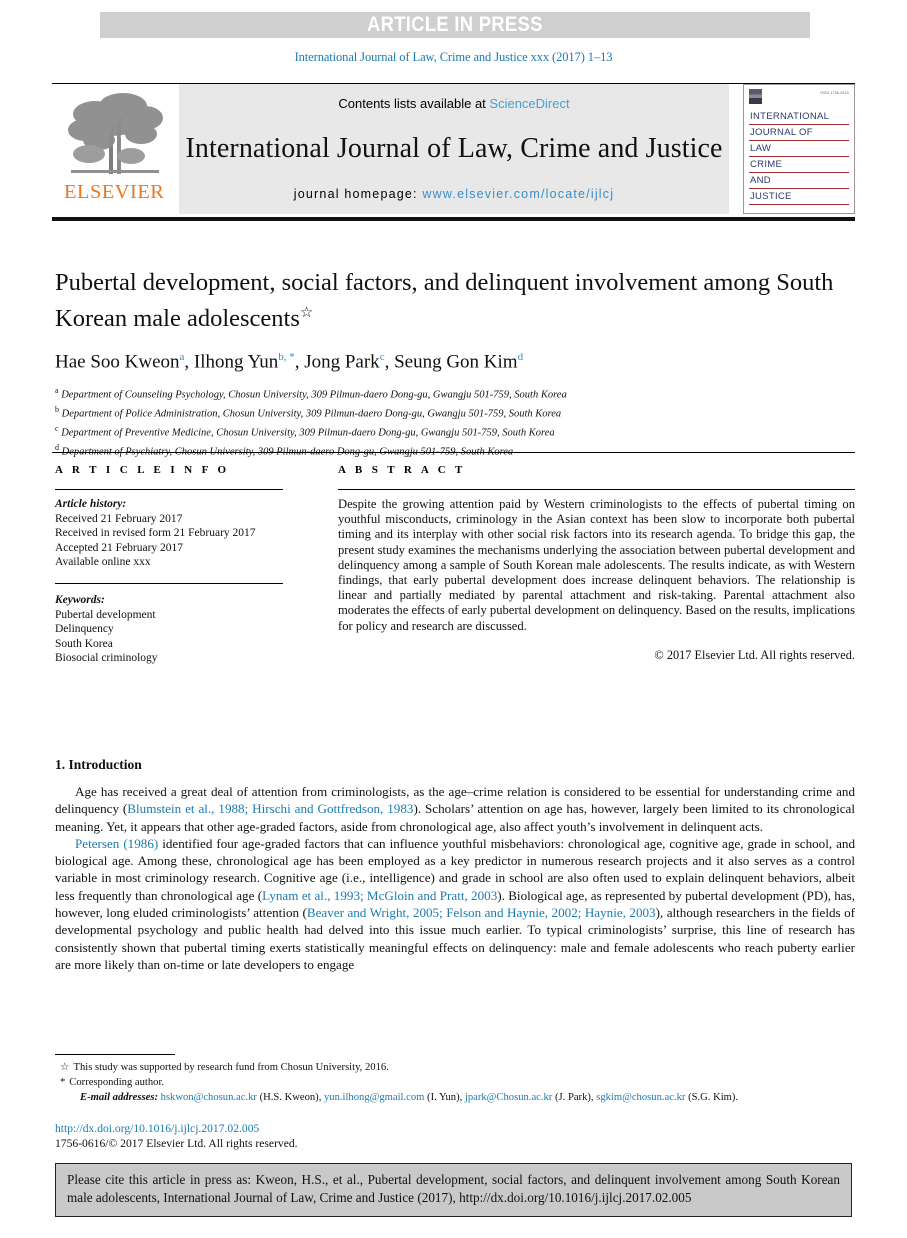 This screenshot has height=1238, width=907. What do you see at coordinates (236, 362) in the screenshot?
I see `author-1: Ilhong Yun` at bounding box center [236, 362].